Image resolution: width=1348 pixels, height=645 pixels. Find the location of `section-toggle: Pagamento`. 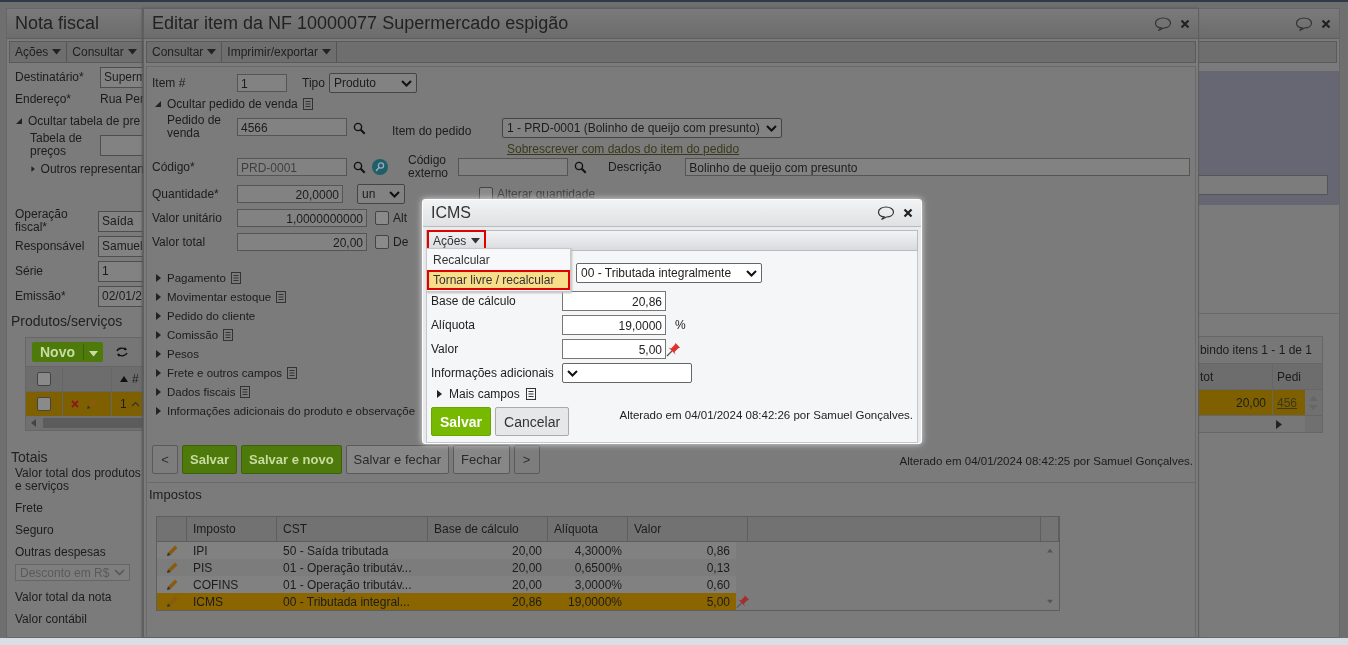

section-toggle: Pagamento is located at coordinates (196, 277).